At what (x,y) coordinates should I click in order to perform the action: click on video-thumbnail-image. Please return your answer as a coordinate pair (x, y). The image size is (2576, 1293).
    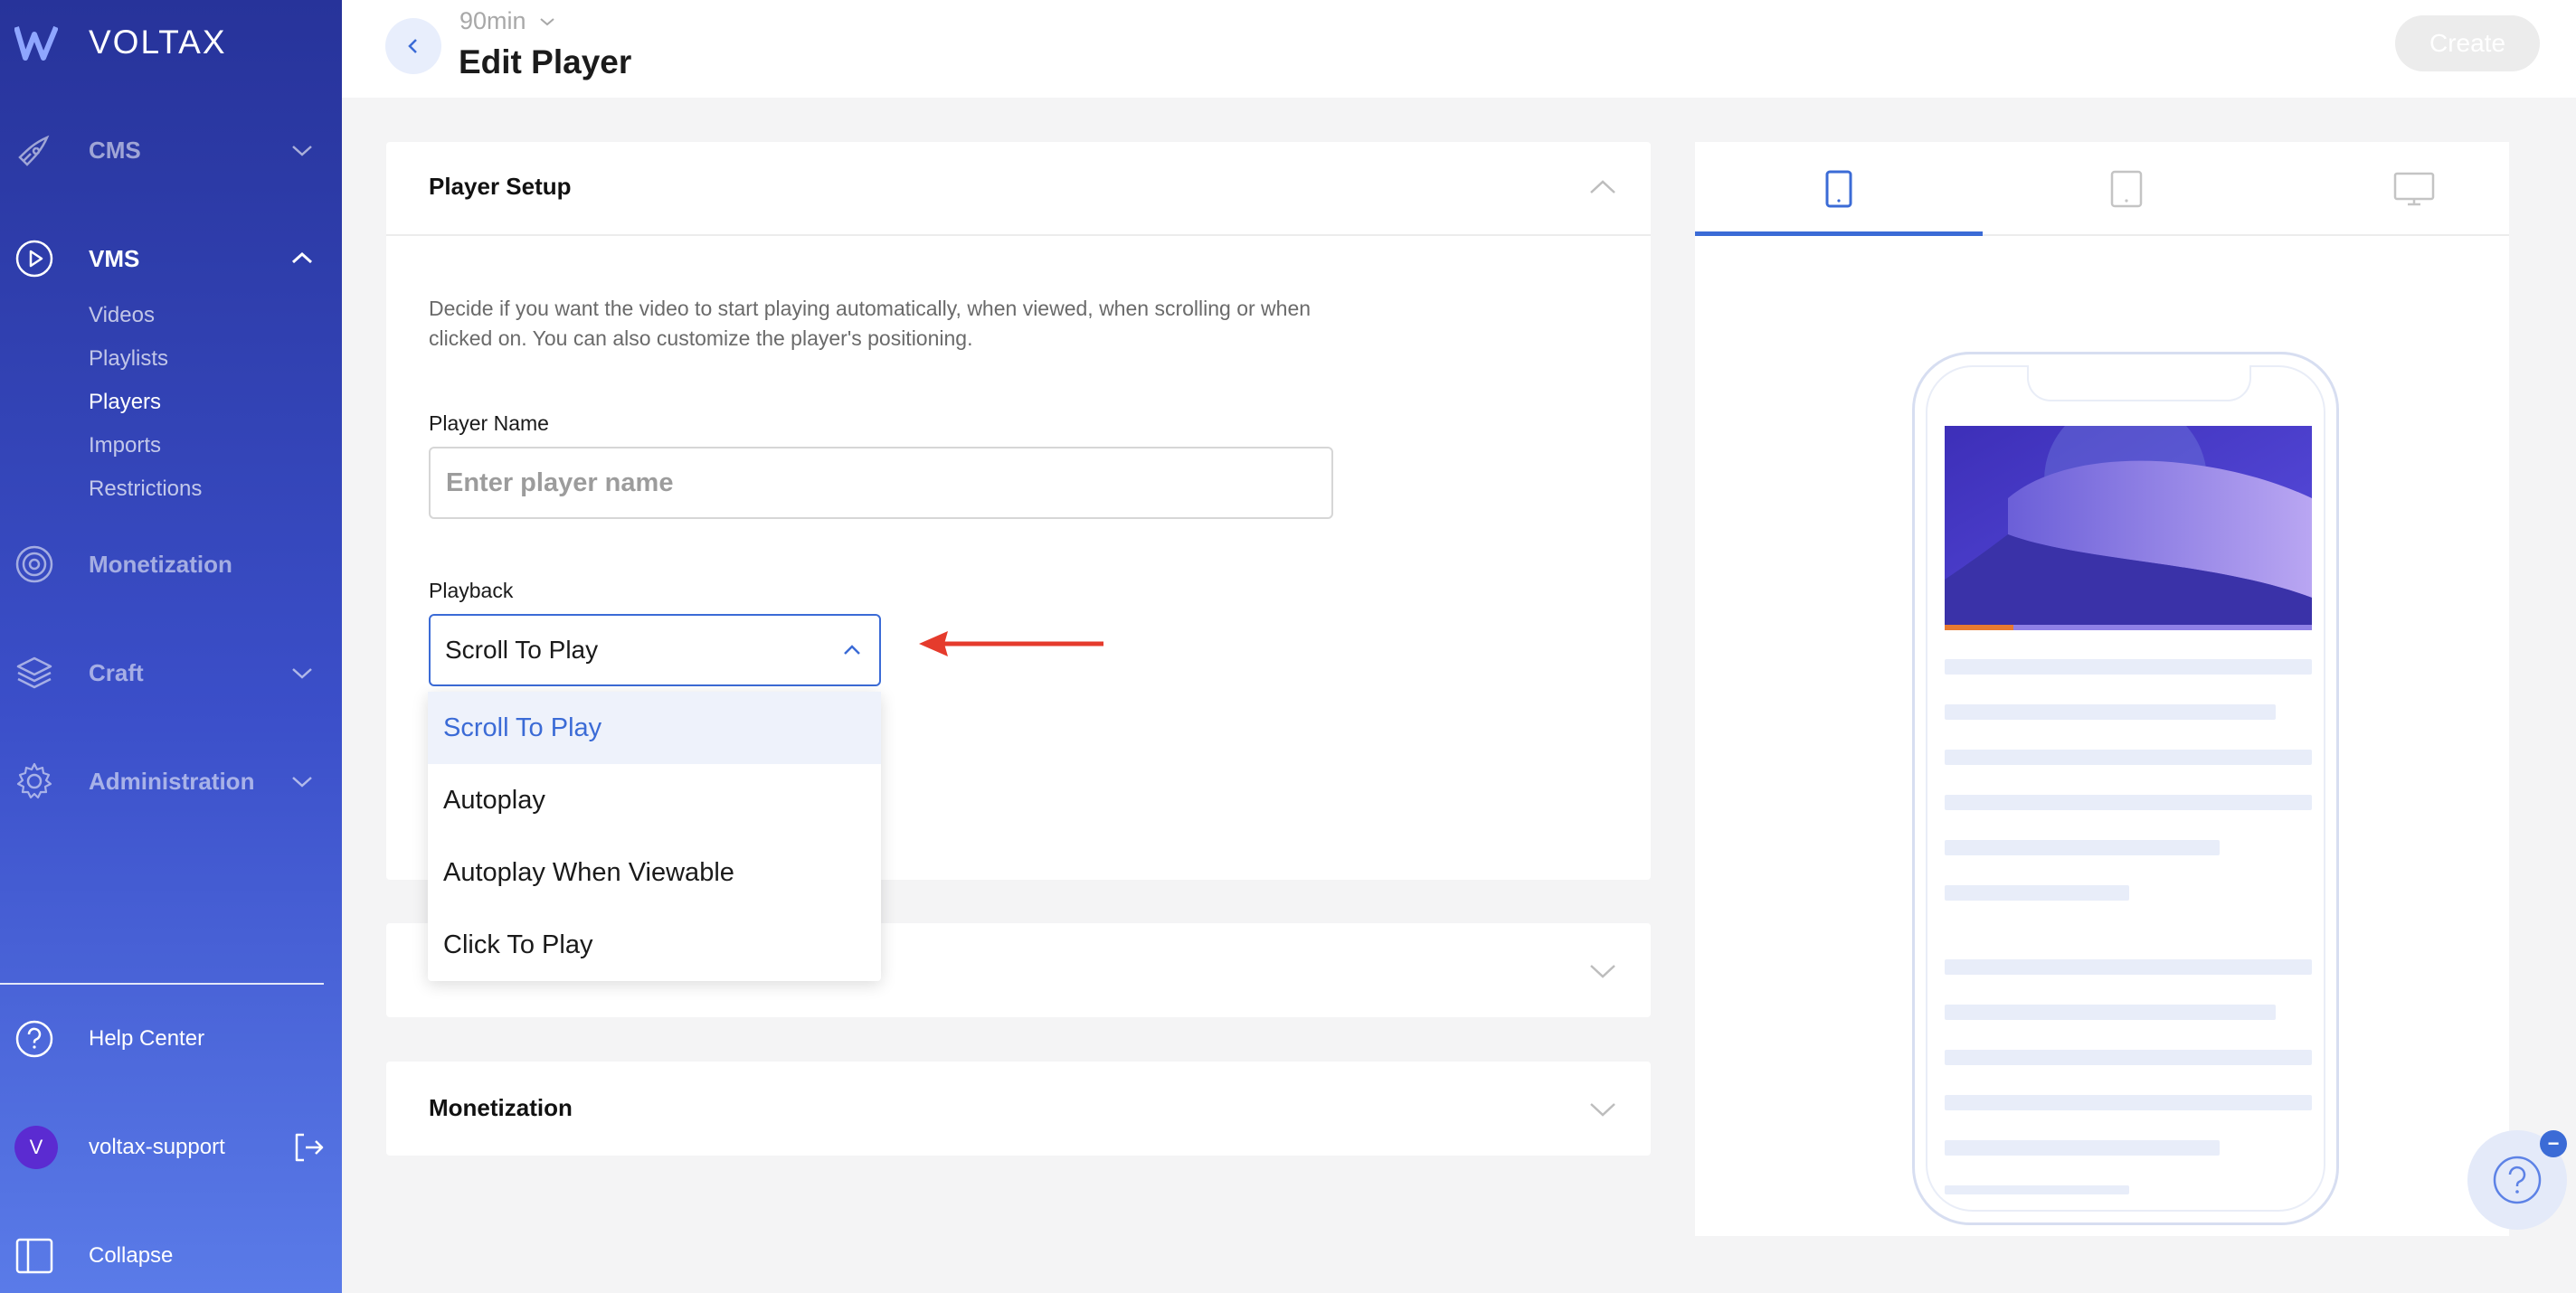
    Looking at the image, I should click on (2128, 528).